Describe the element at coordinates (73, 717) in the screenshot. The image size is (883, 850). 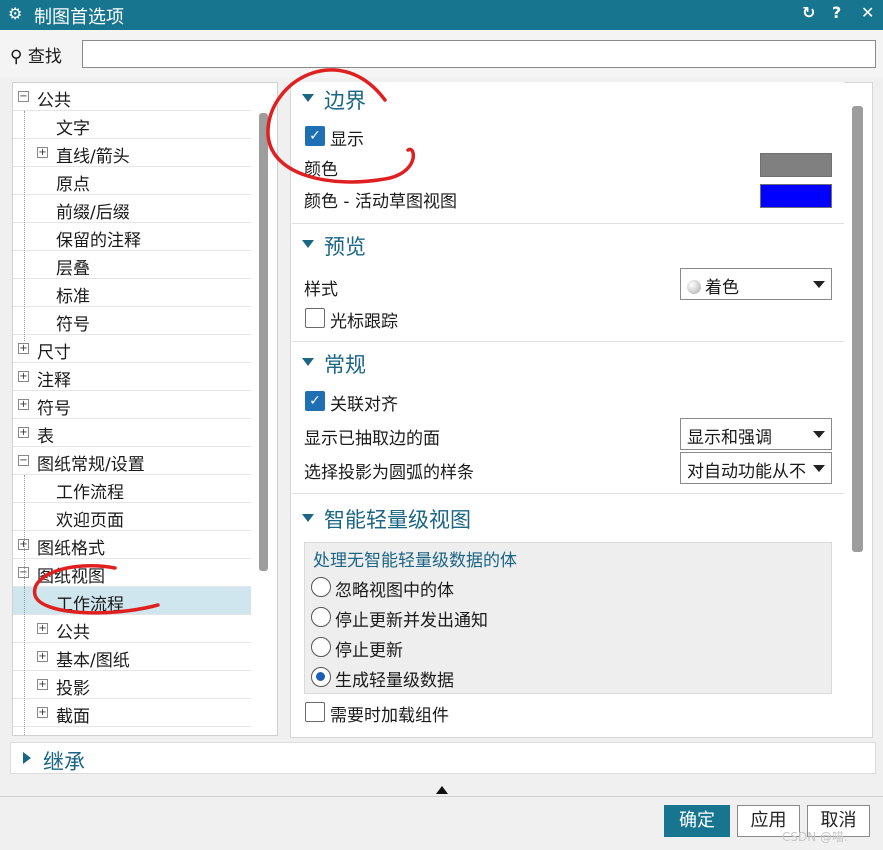
I see `tree-item-label: 截面` at that location.